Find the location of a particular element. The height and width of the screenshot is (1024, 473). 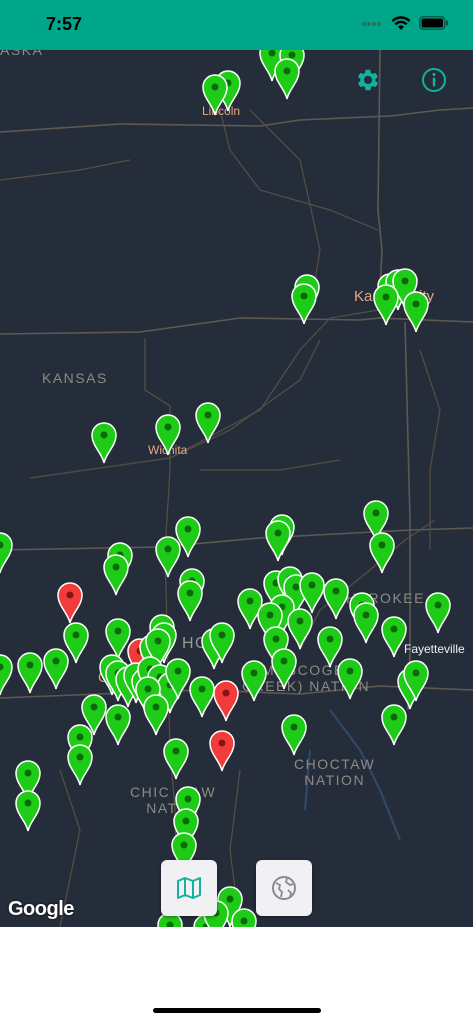

home-indicator is located at coordinates (237, 1010).